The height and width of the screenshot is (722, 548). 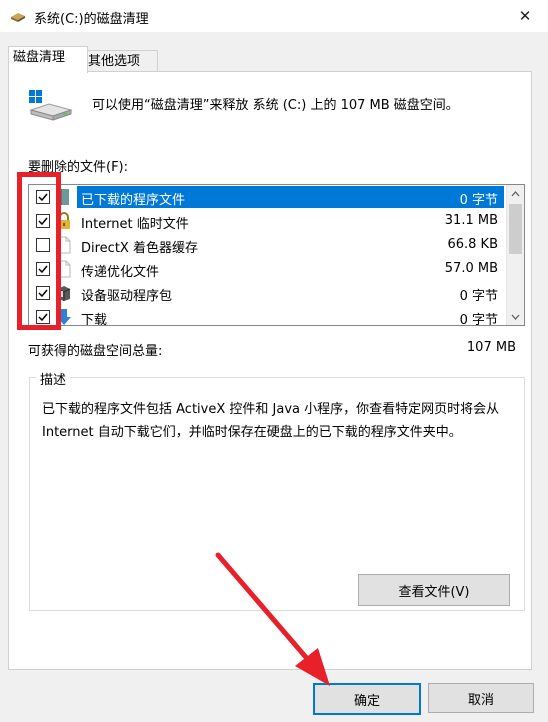 I want to click on tab-disk-cleanup: 磁盘清理, so click(x=48, y=59).